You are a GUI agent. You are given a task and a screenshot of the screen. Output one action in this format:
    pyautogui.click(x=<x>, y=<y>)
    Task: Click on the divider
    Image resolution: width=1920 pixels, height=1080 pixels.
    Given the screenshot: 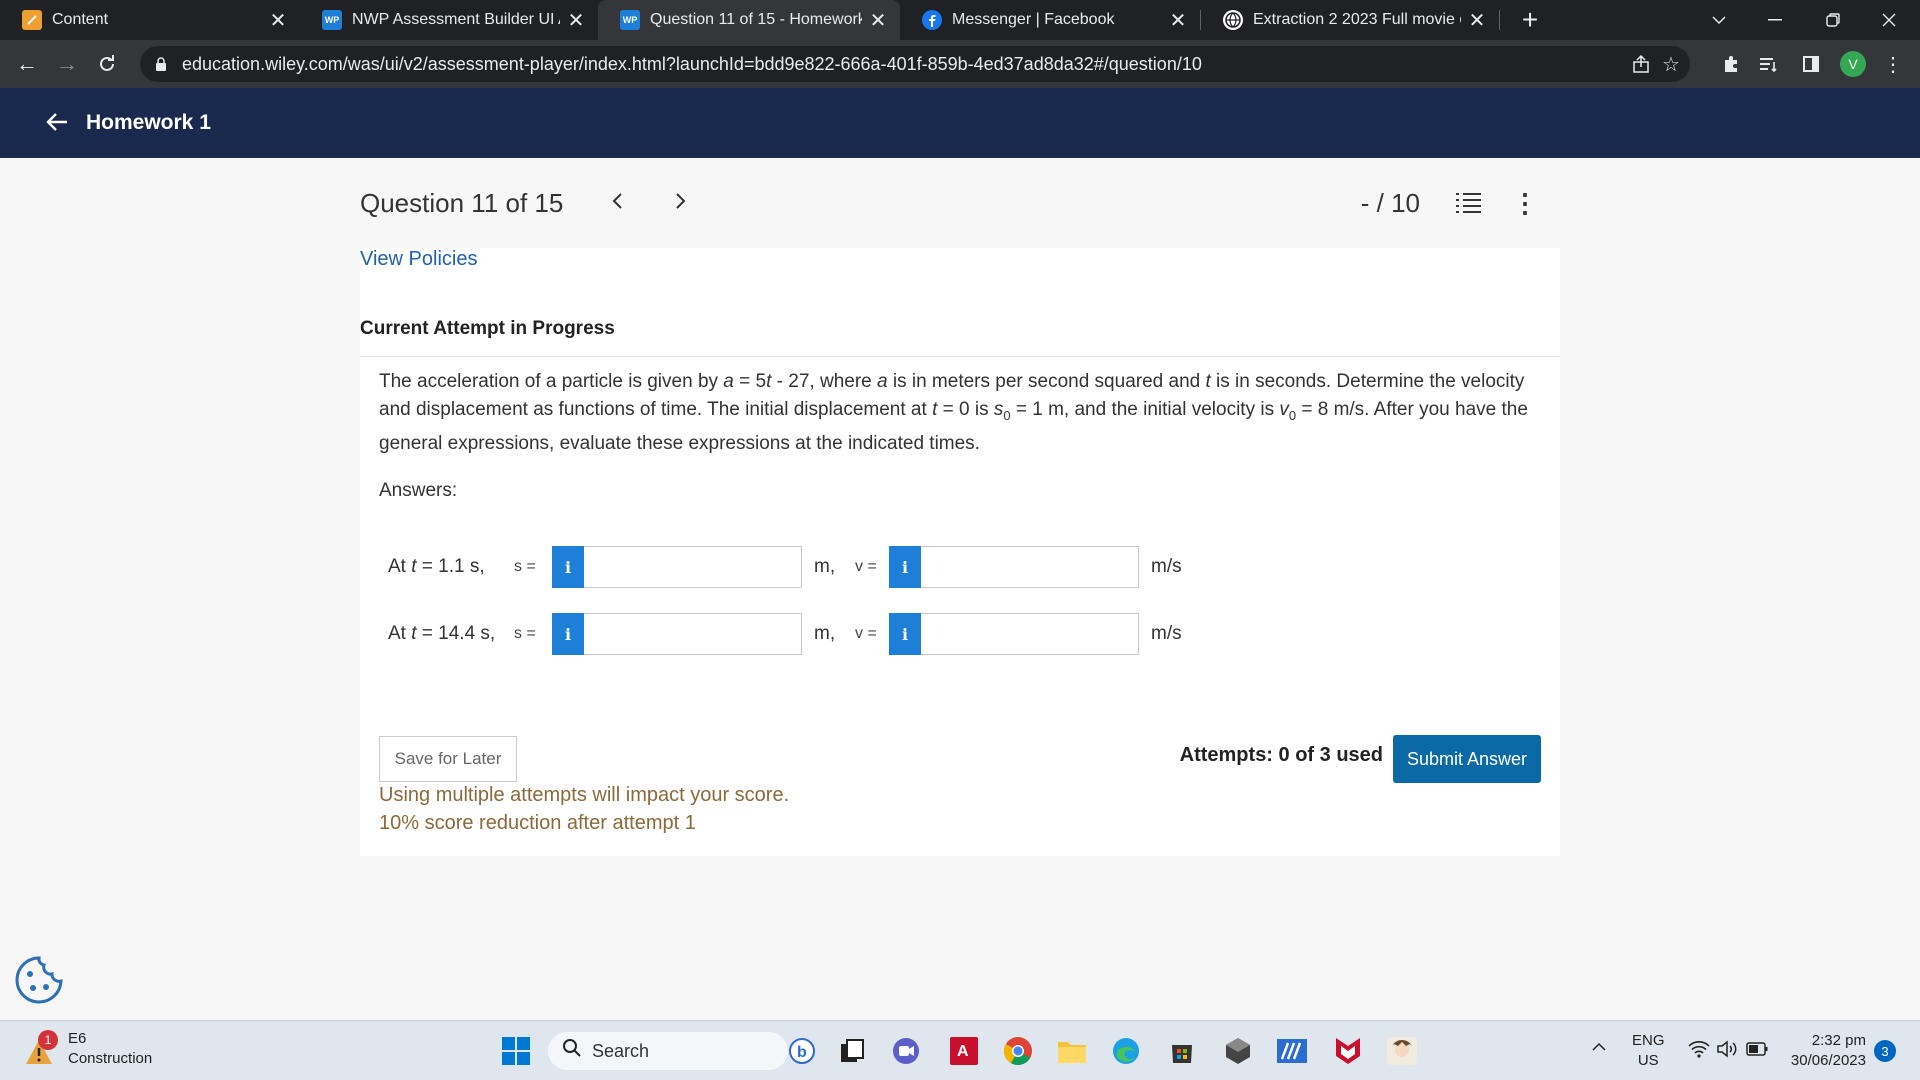 What is the action you would take?
    pyautogui.click(x=960, y=356)
    